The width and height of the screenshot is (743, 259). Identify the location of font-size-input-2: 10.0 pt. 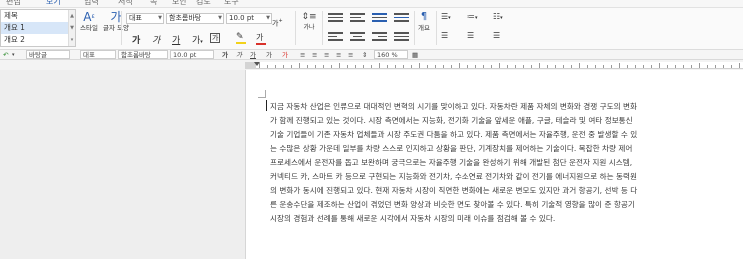
(192, 54).